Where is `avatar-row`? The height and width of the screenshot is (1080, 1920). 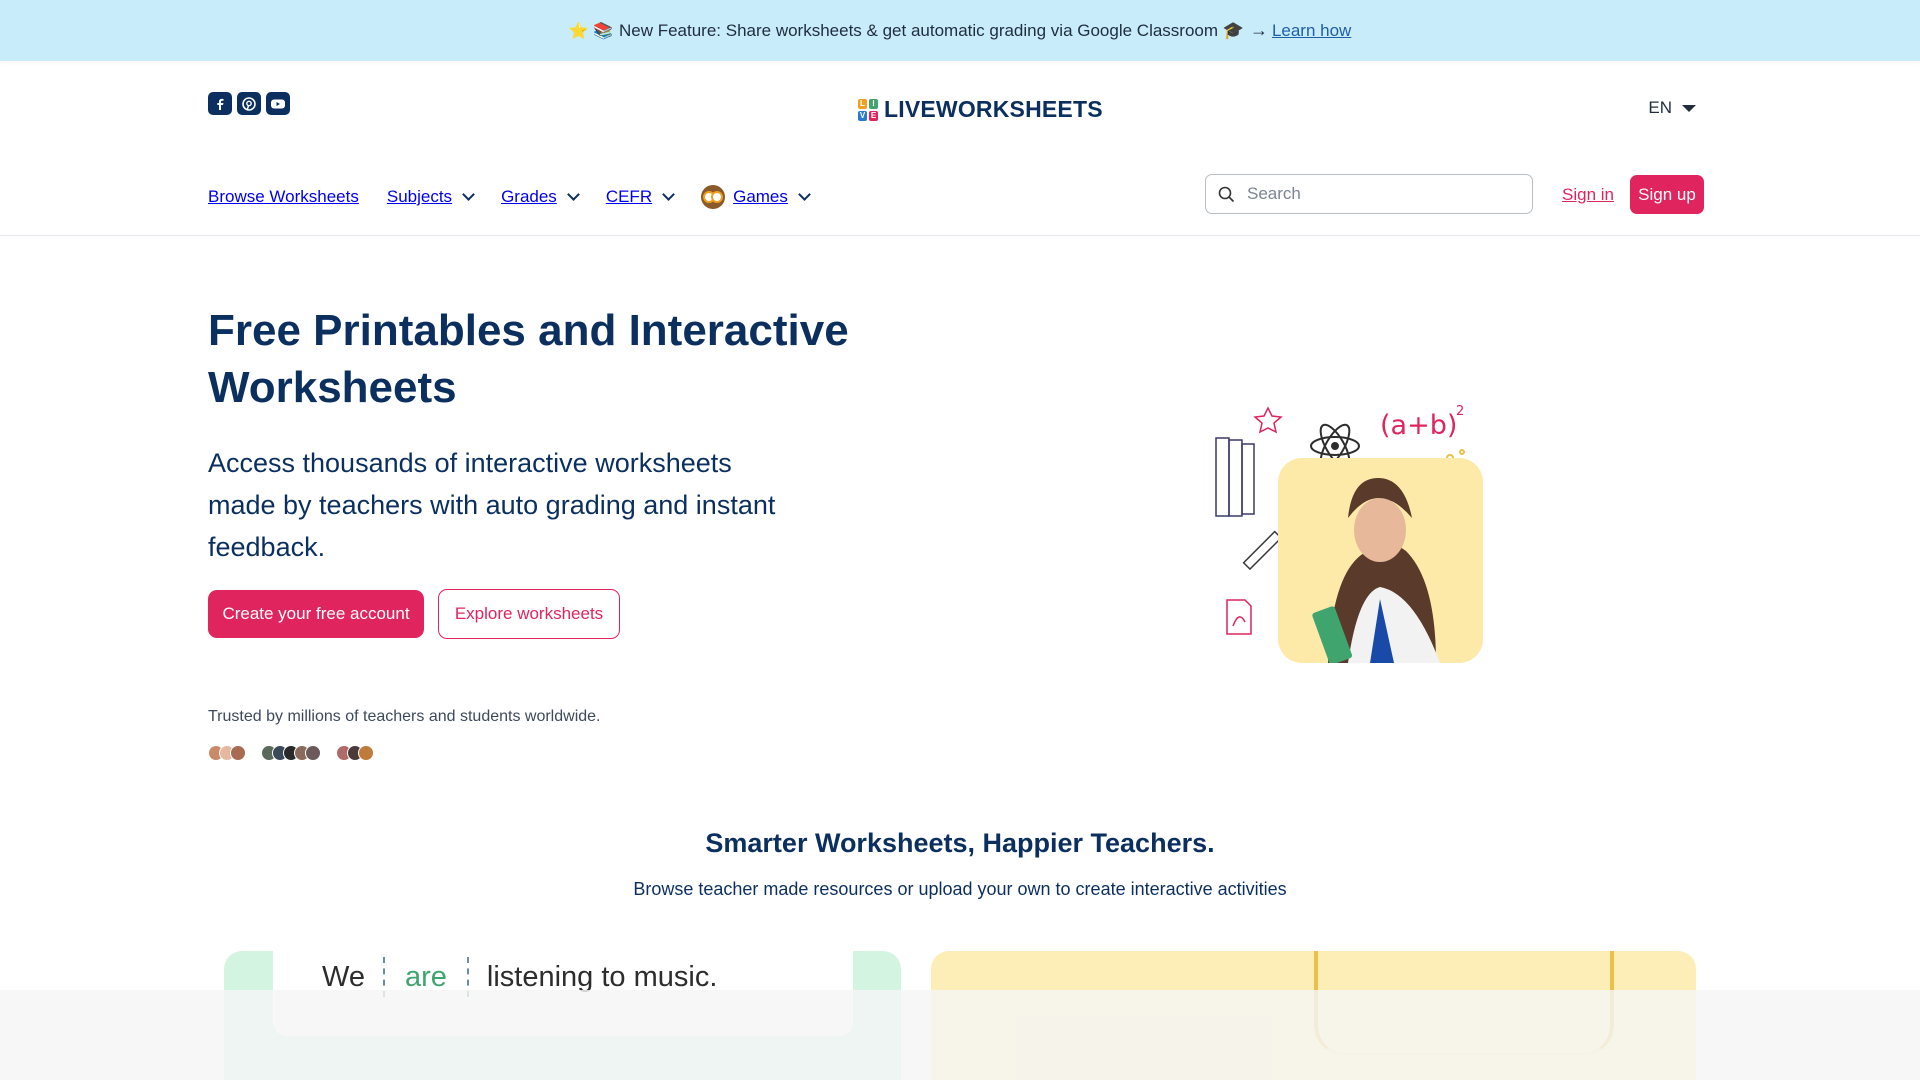
avatar-row is located at coordinates (291, 753).